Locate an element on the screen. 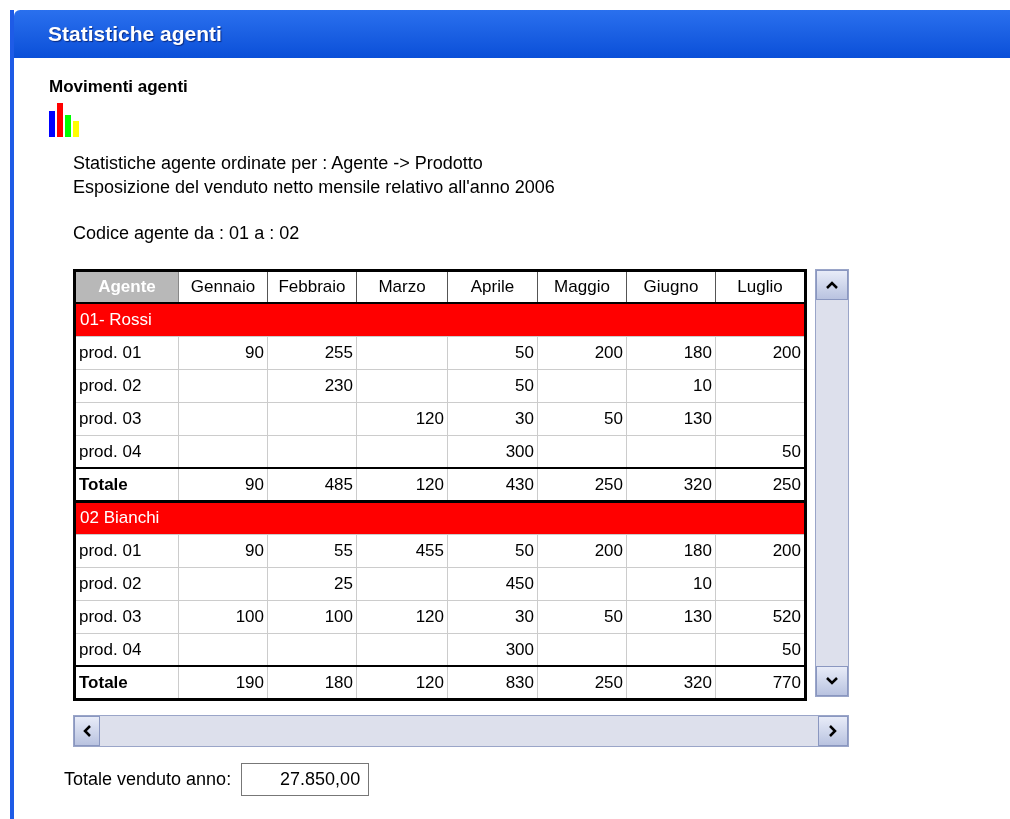 Image resolution: width=1010 pixels, height=819 pixels. scroll-left-icon is located at coordinates (87, 730).